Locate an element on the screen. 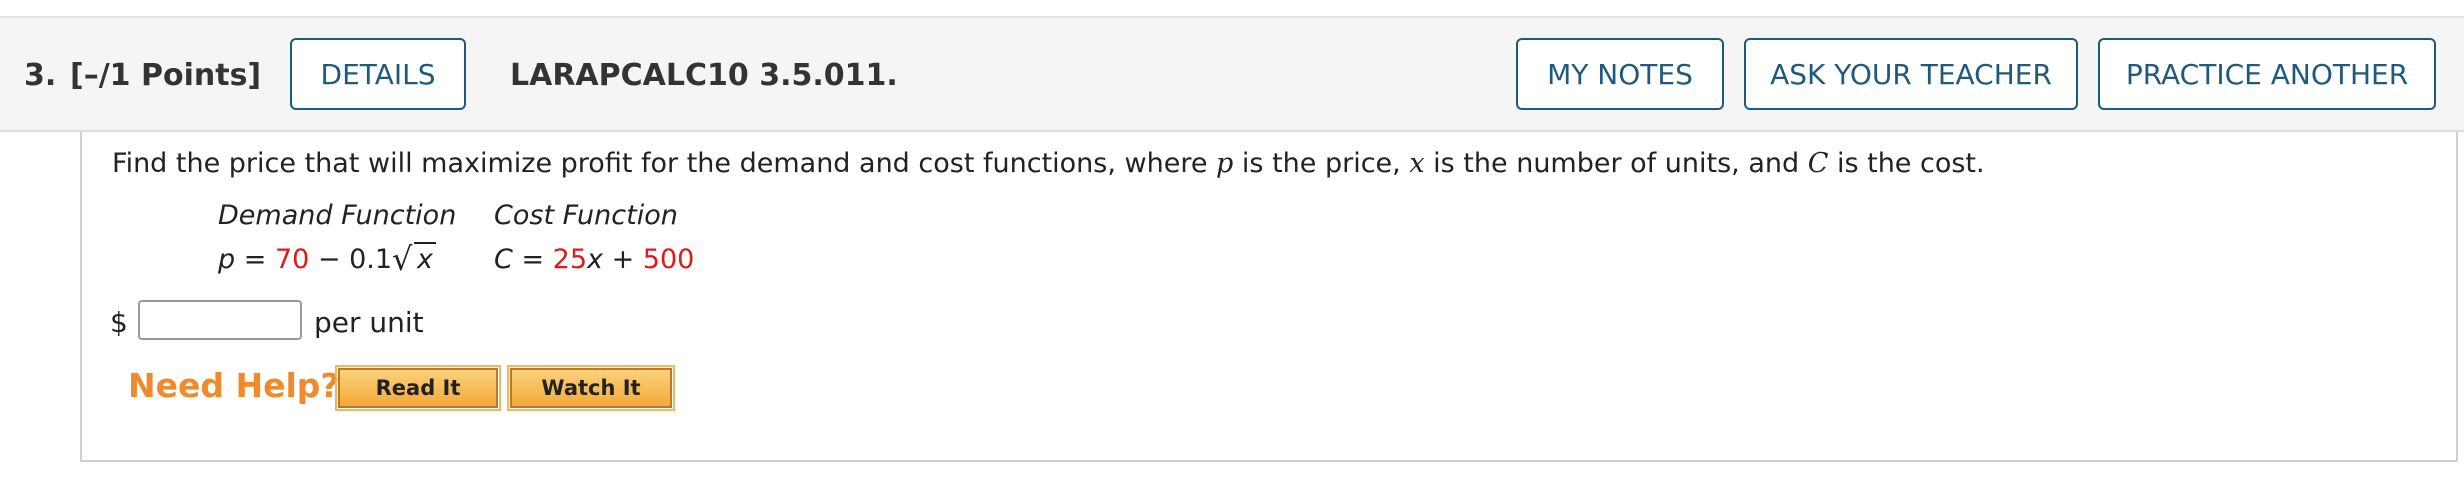 Image resolution: width=2464 pixels, height=492 pixels. demand-function-heading: Demand Function is located at coordinates (337, 215).